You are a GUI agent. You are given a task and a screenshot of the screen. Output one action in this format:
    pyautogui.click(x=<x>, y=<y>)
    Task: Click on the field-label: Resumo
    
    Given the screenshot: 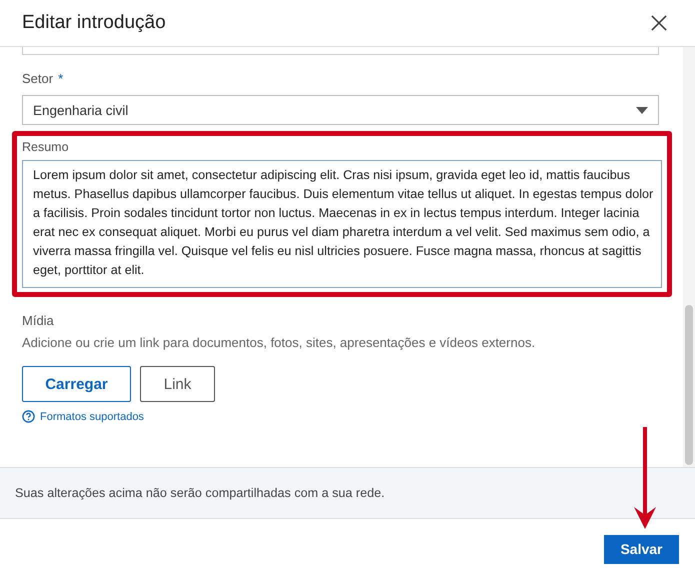 What is the action you would take?
    pyautogui.click(x=45, y=147)
    